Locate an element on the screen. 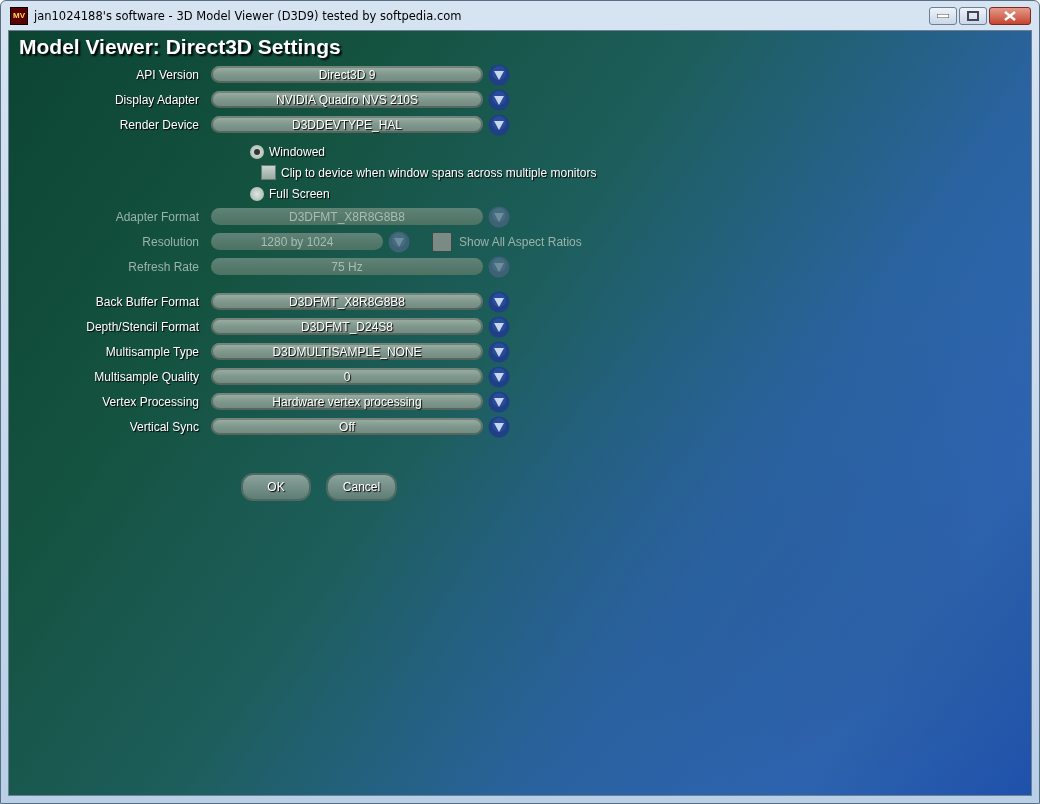 The image size is (1040, 804). window-title: jan1024188's software - 3D Model Viewer (D3D9) tested by softpedia.com is located at coordinates (248, 15).